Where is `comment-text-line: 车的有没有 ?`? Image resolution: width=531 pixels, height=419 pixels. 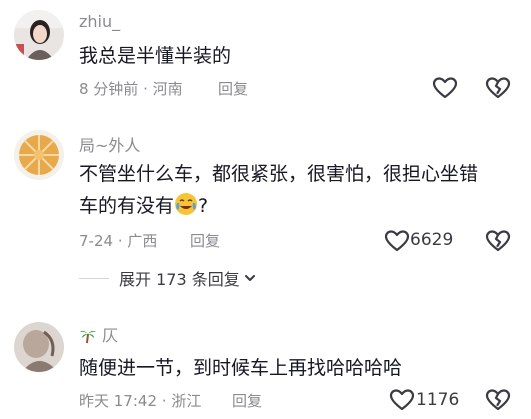 comment-text-line: 车的有没有 ? is located at coordinates (289, 206).